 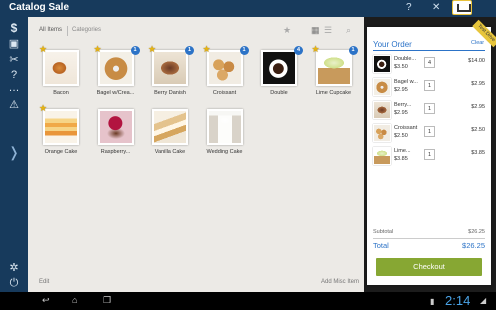 I want to click on order-line: Berry... $2.95 1 $2.95, so click(x=429, y=111).